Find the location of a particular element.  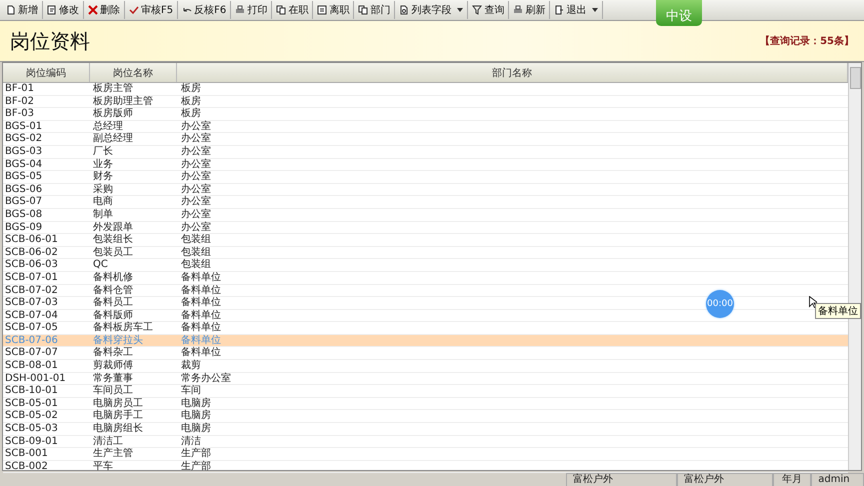

table-cell-text: 板房助理主管 is located at coordinates (123, 102).